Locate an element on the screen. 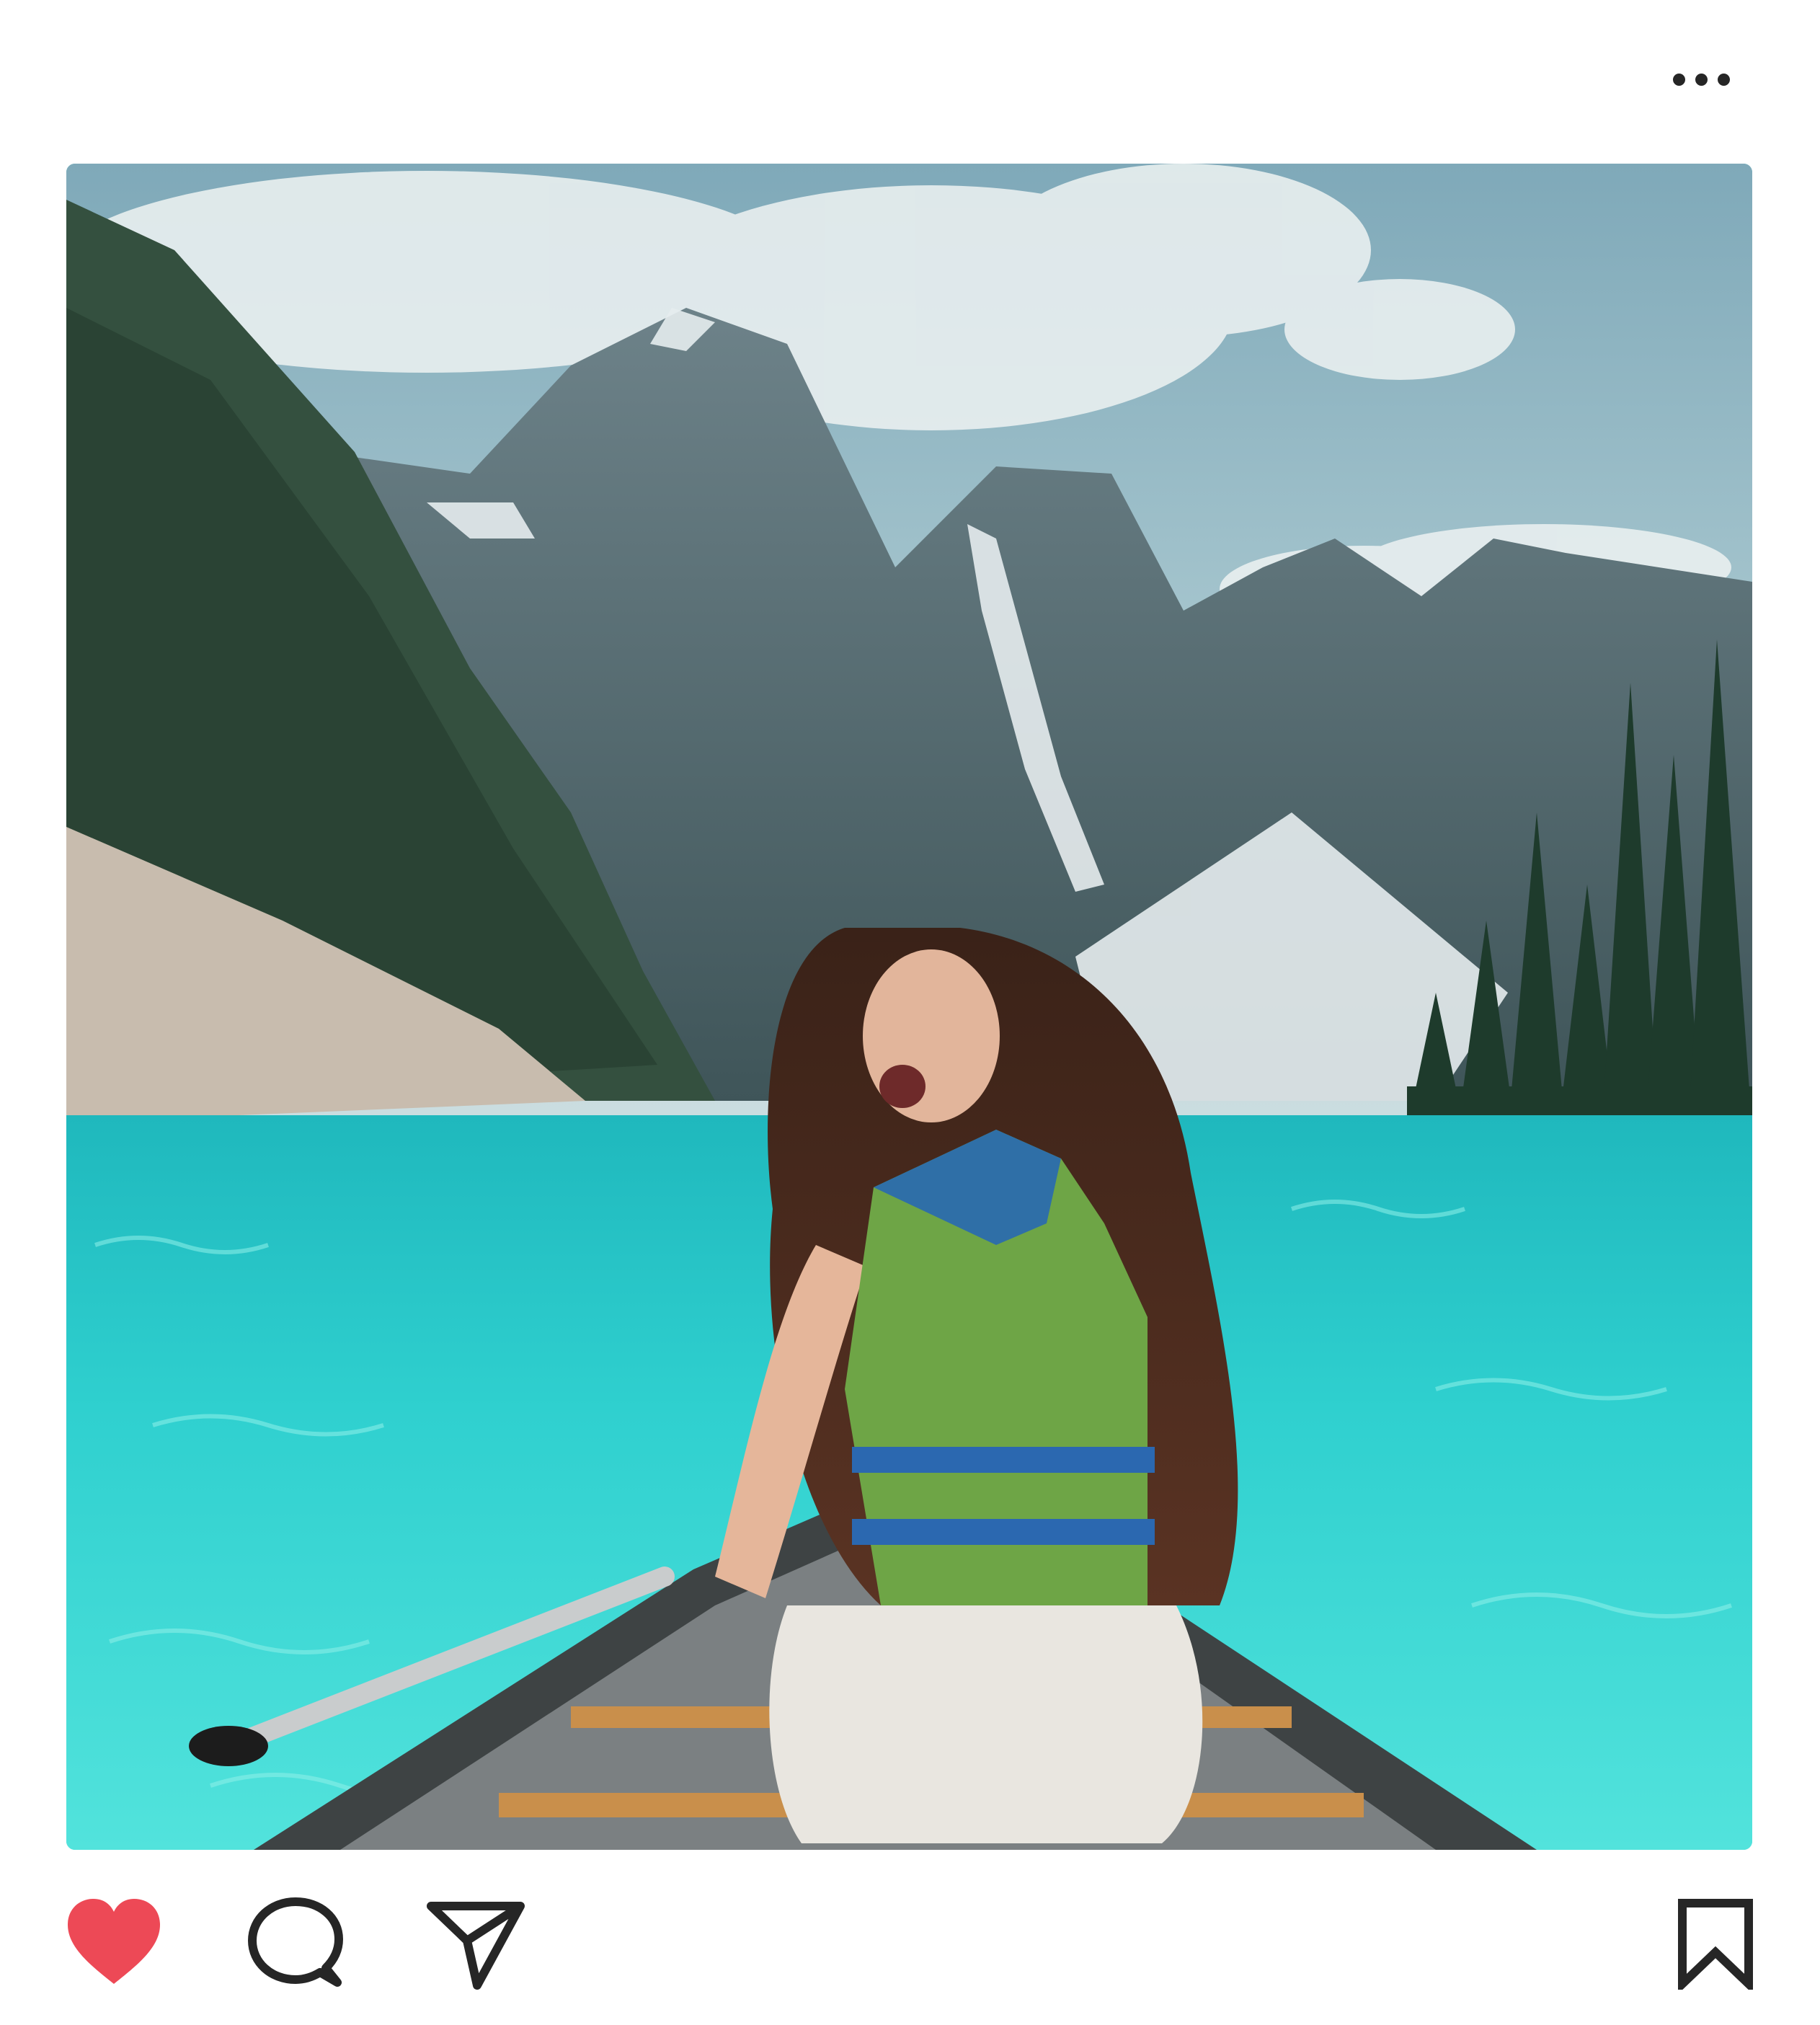  like-button is located at coordinates (113, 1944).